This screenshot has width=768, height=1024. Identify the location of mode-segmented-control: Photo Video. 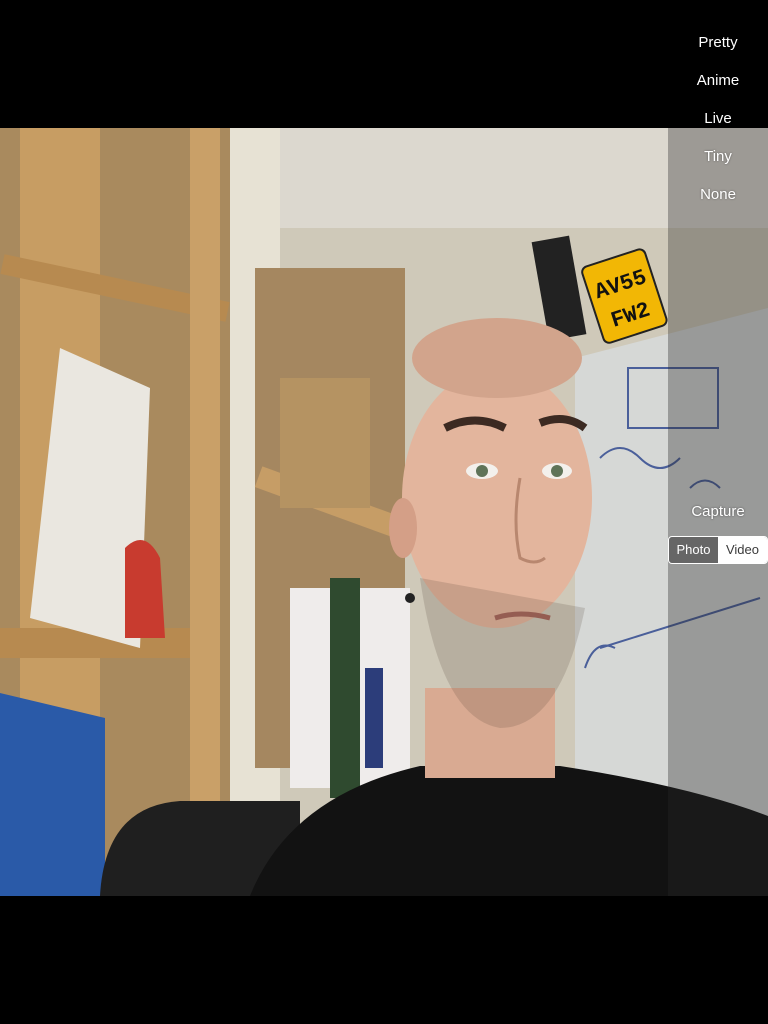
(718, 550).